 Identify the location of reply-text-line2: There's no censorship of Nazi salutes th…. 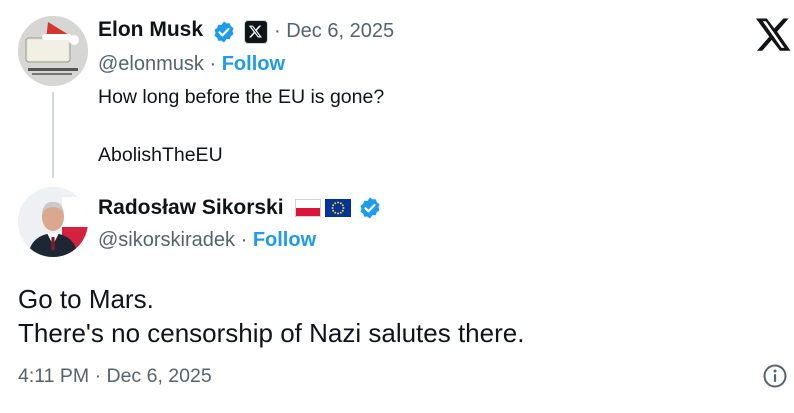
(271, 333).